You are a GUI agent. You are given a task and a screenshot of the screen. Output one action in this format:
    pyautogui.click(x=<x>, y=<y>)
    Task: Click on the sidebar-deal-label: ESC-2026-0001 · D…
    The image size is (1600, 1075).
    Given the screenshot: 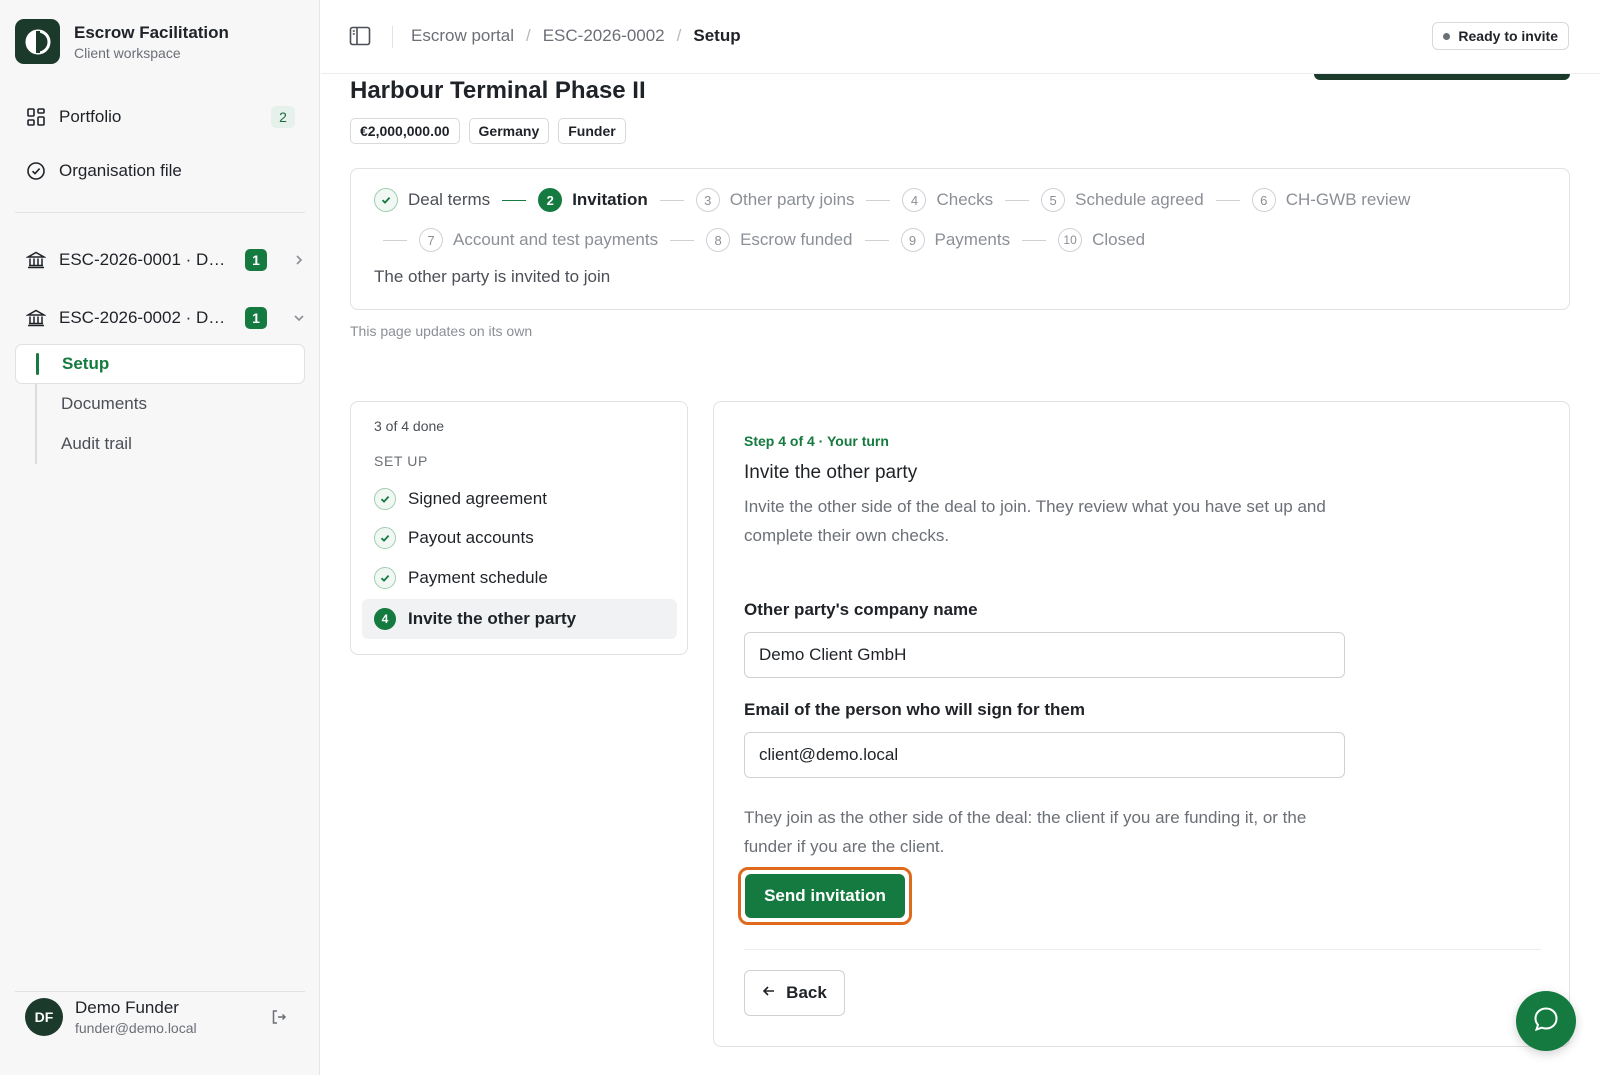 What is the action you would take?
    pyautogui.click(x=142, y=259)
    